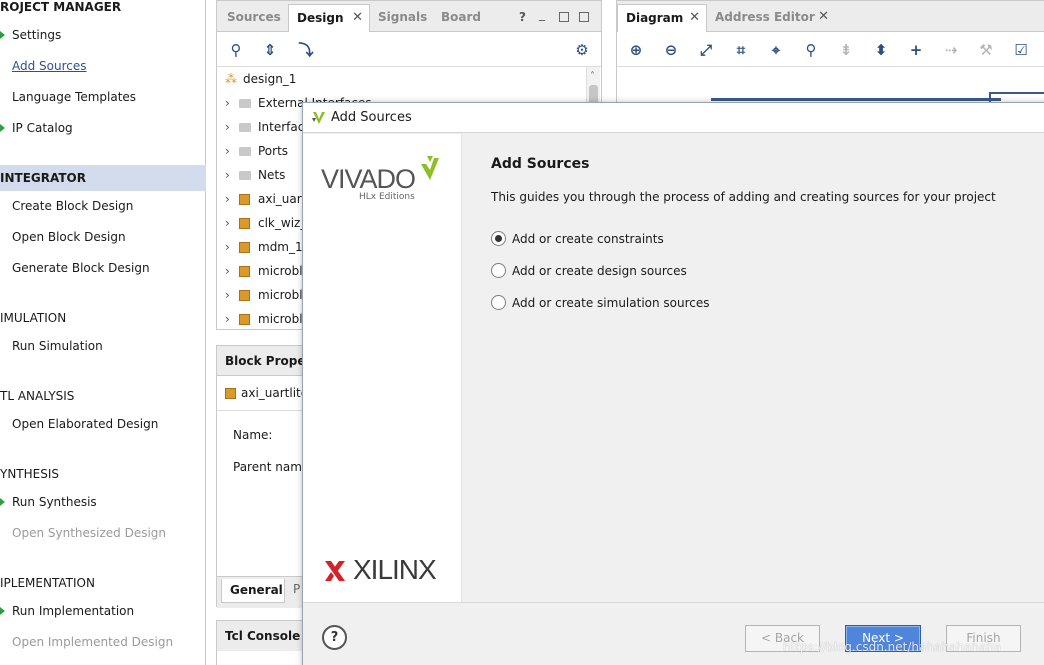 This screenshot has width=1044, height=665. I want to click on validate-icon: ☑, so click(1021, 50).